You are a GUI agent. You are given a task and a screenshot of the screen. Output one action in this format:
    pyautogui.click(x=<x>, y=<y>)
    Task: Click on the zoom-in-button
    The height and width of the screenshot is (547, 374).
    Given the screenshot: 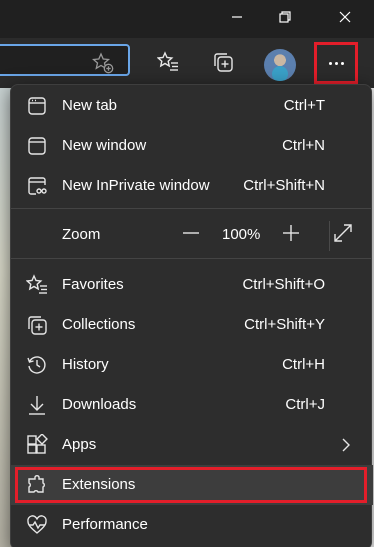 What is the action you would take?
    pyautogui.click(x=291, y=235)
    